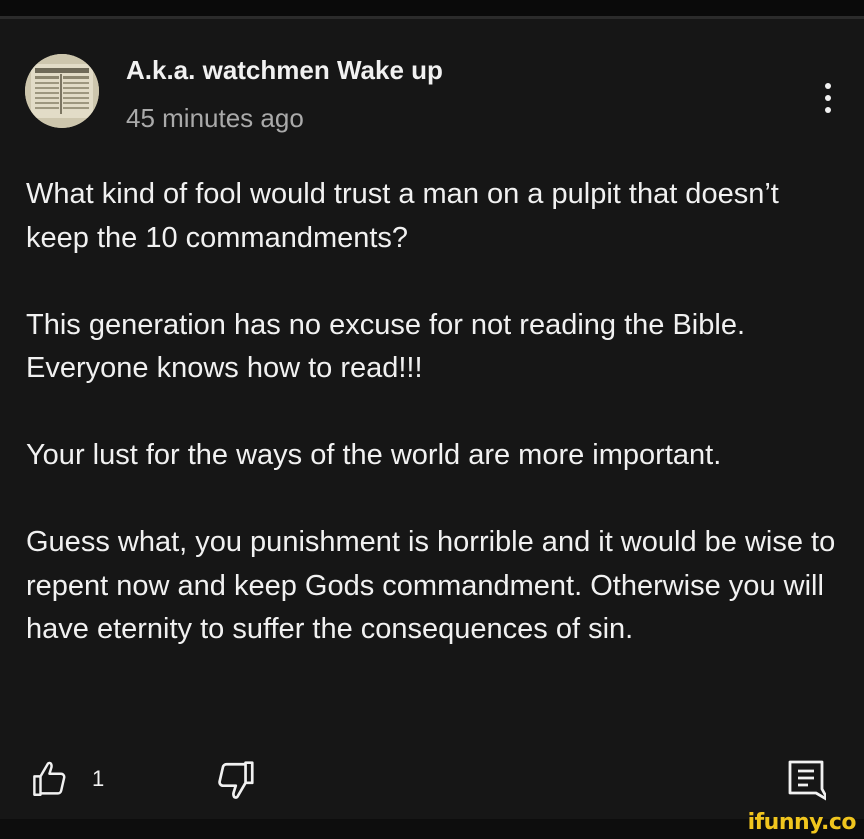  Describe the element at coordinates (432, 9) in the screenshot. I see `top-bar` at that location.